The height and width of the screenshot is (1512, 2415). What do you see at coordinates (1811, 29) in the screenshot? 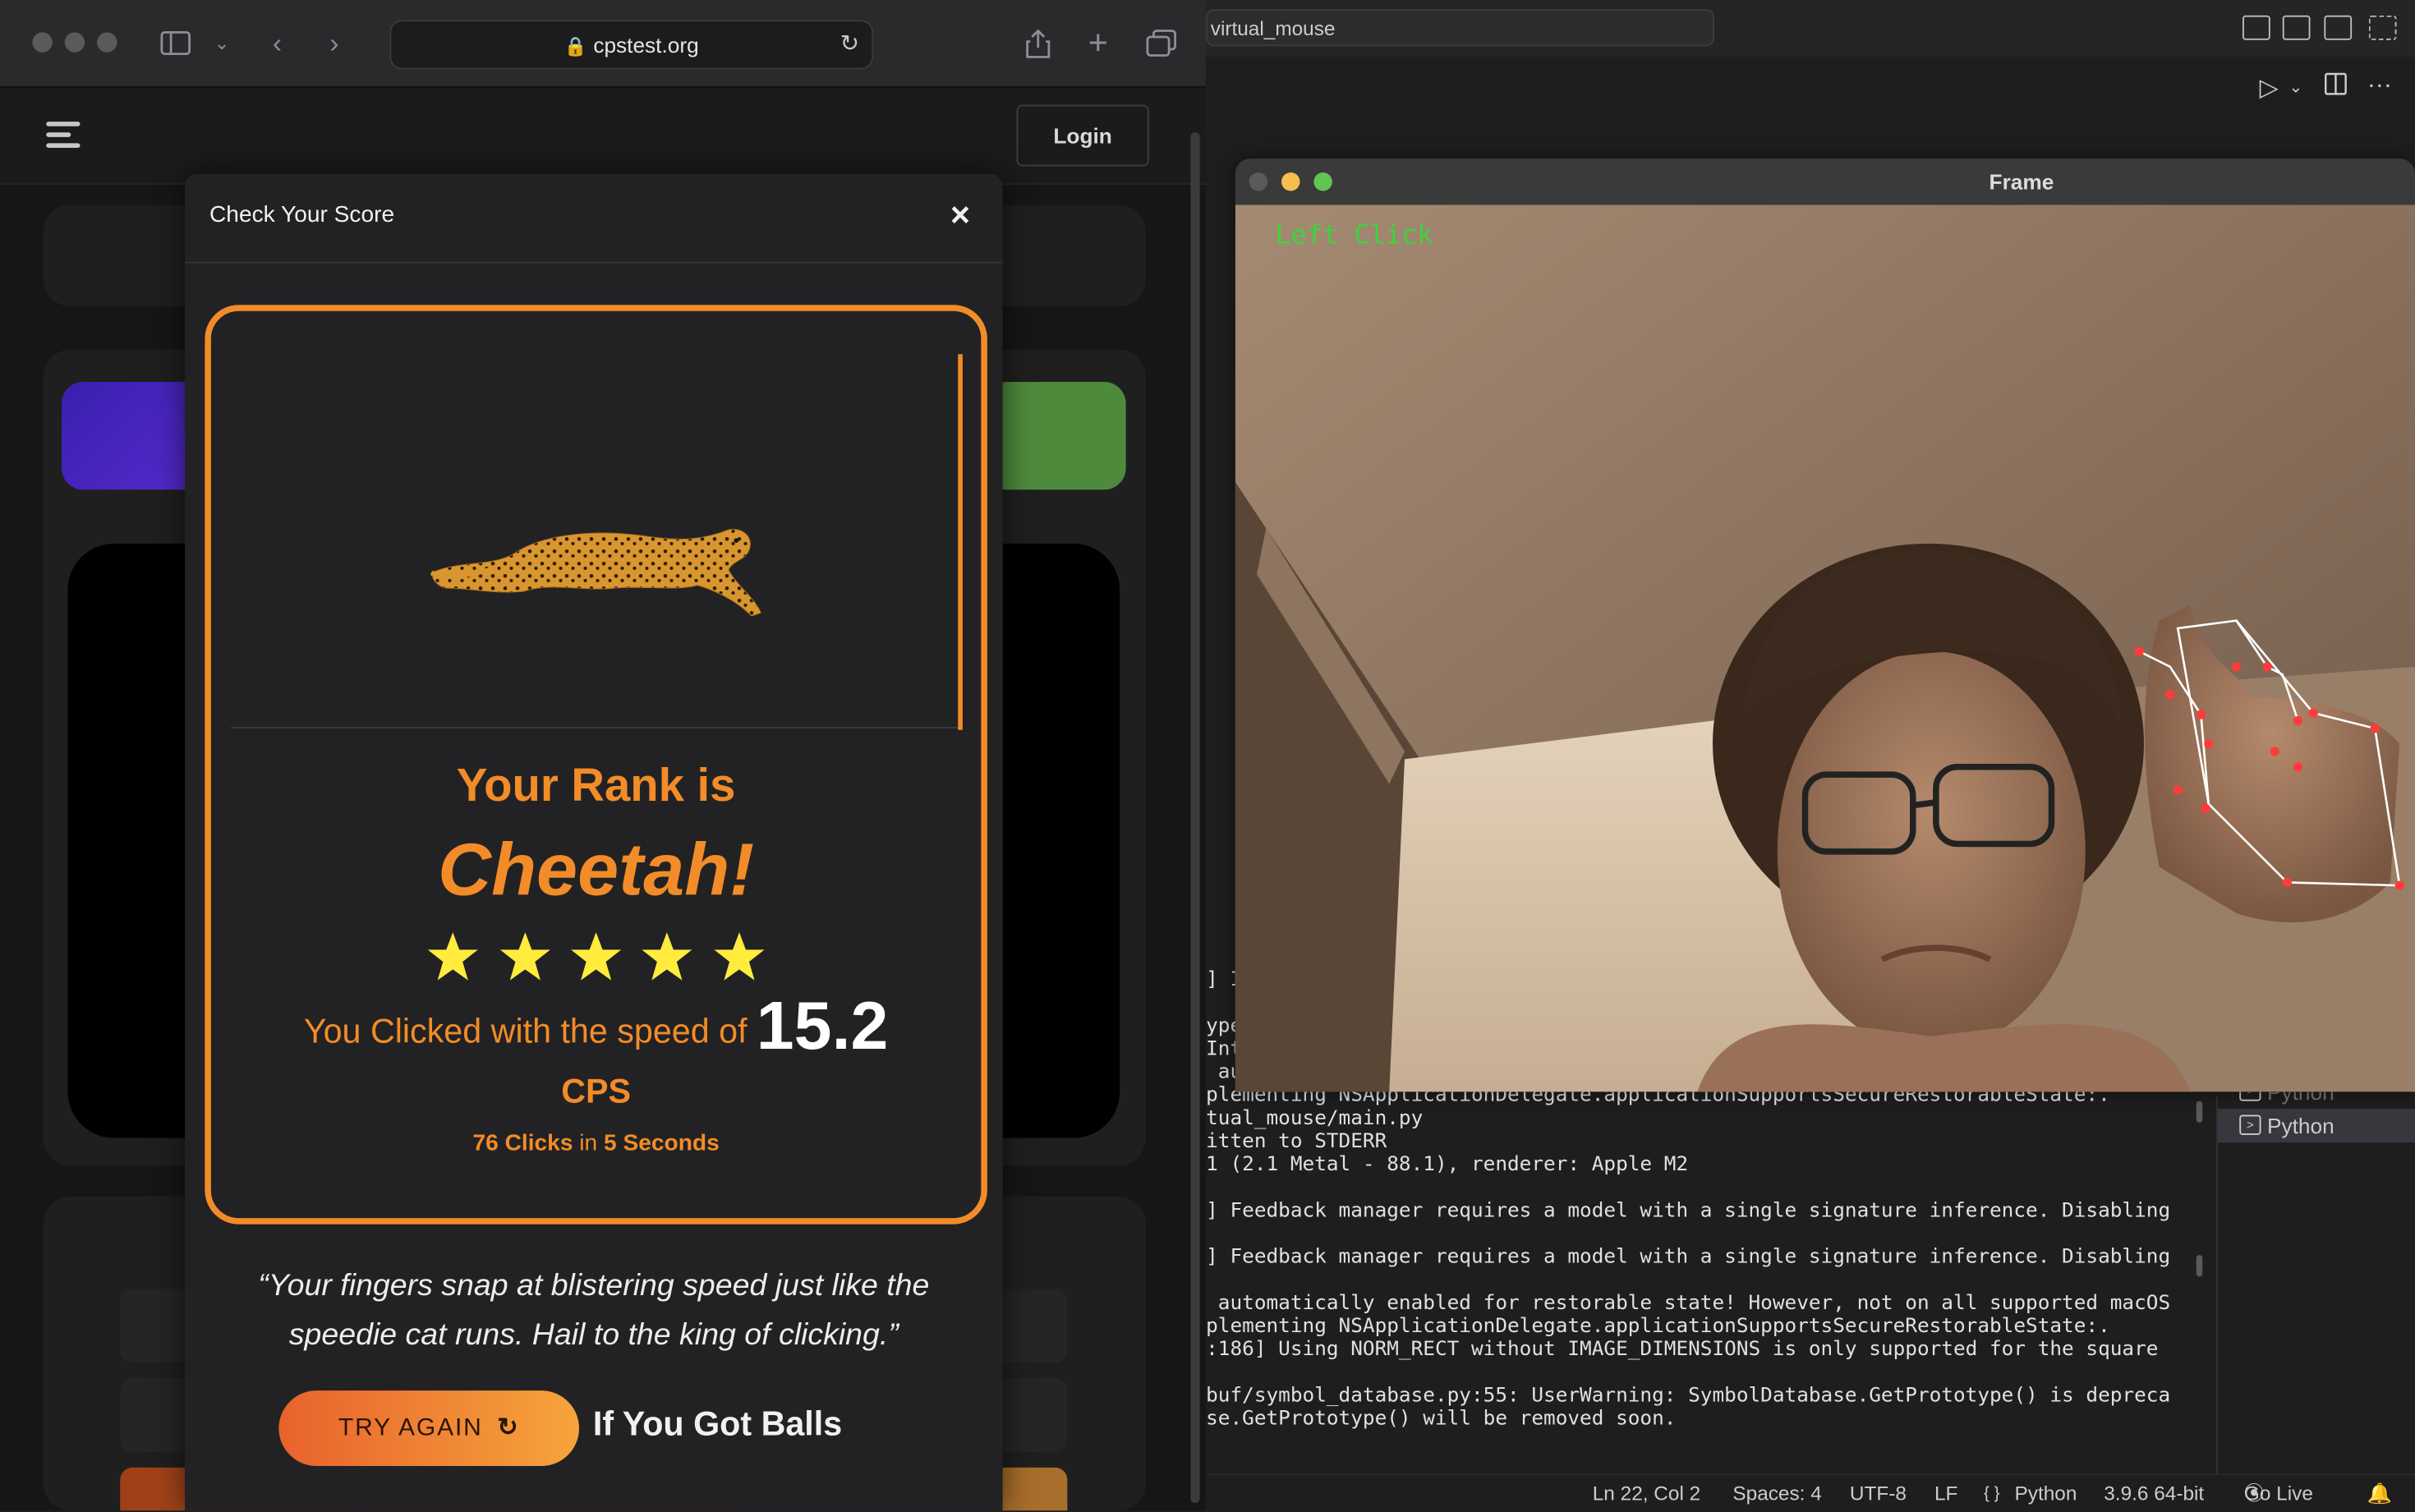
I see `vscode-titlebar: virtual_mouse` at bounding box center [1811, 29].